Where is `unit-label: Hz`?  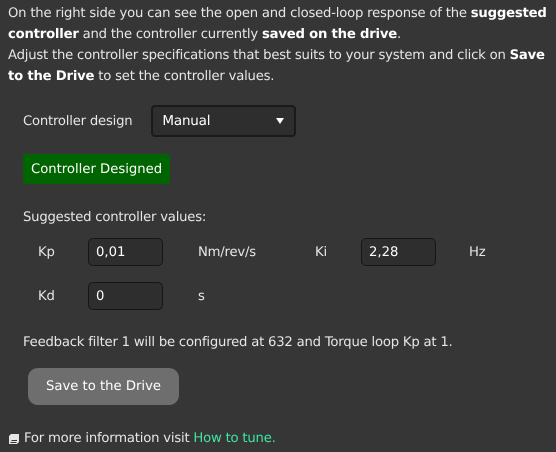
unit-label: Hz is located at coordinates (477, 252).